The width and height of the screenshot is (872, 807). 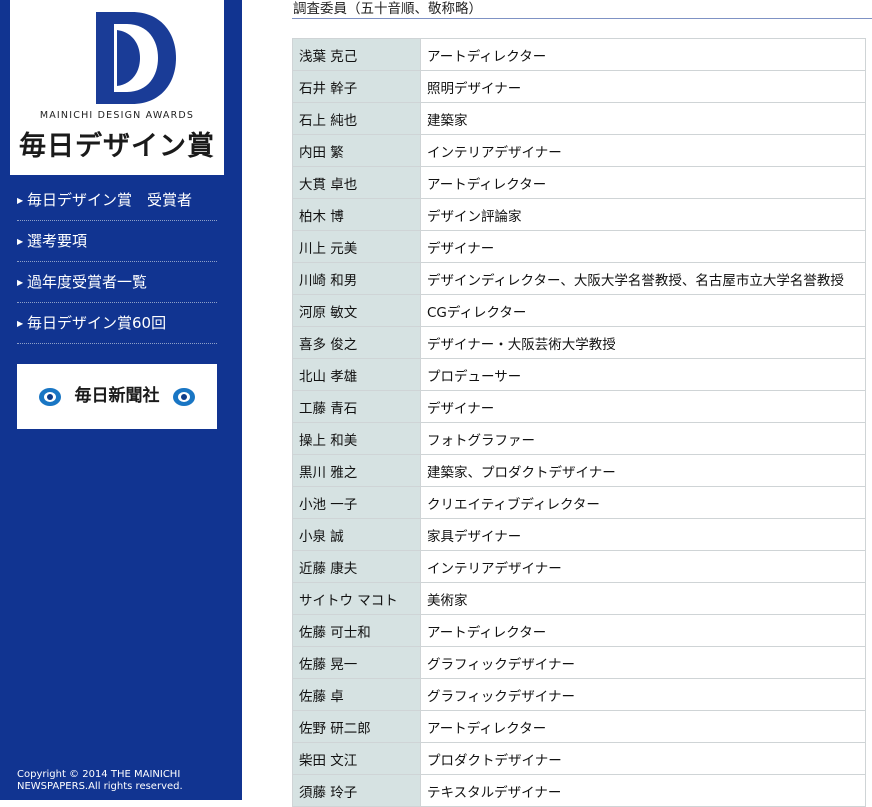 What do you see at coordinates (356, 630) in the screenshot?
I see `member-name: 佐藤 可士和` at bounding box center [356, 630].